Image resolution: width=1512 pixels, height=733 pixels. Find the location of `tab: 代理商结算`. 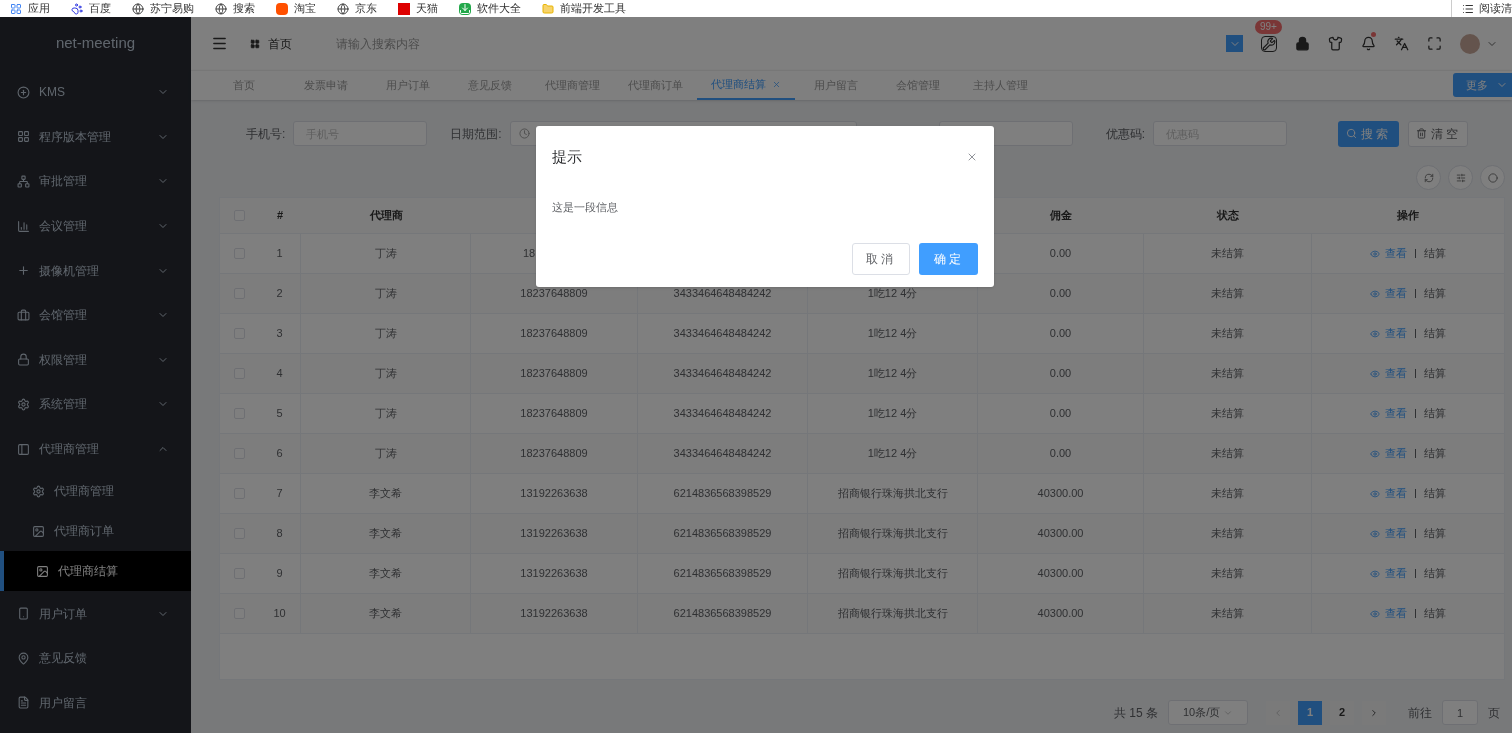

tab: 代理商结算 is located at coordinates (746, 85).